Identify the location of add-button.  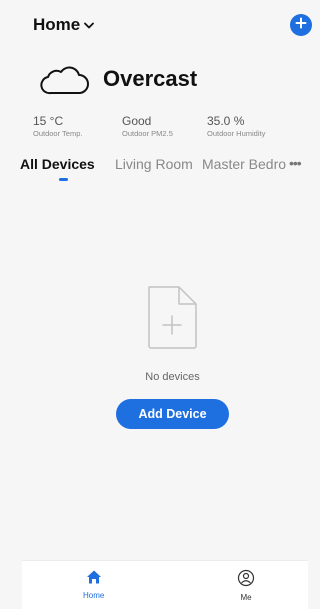
(301, 25).